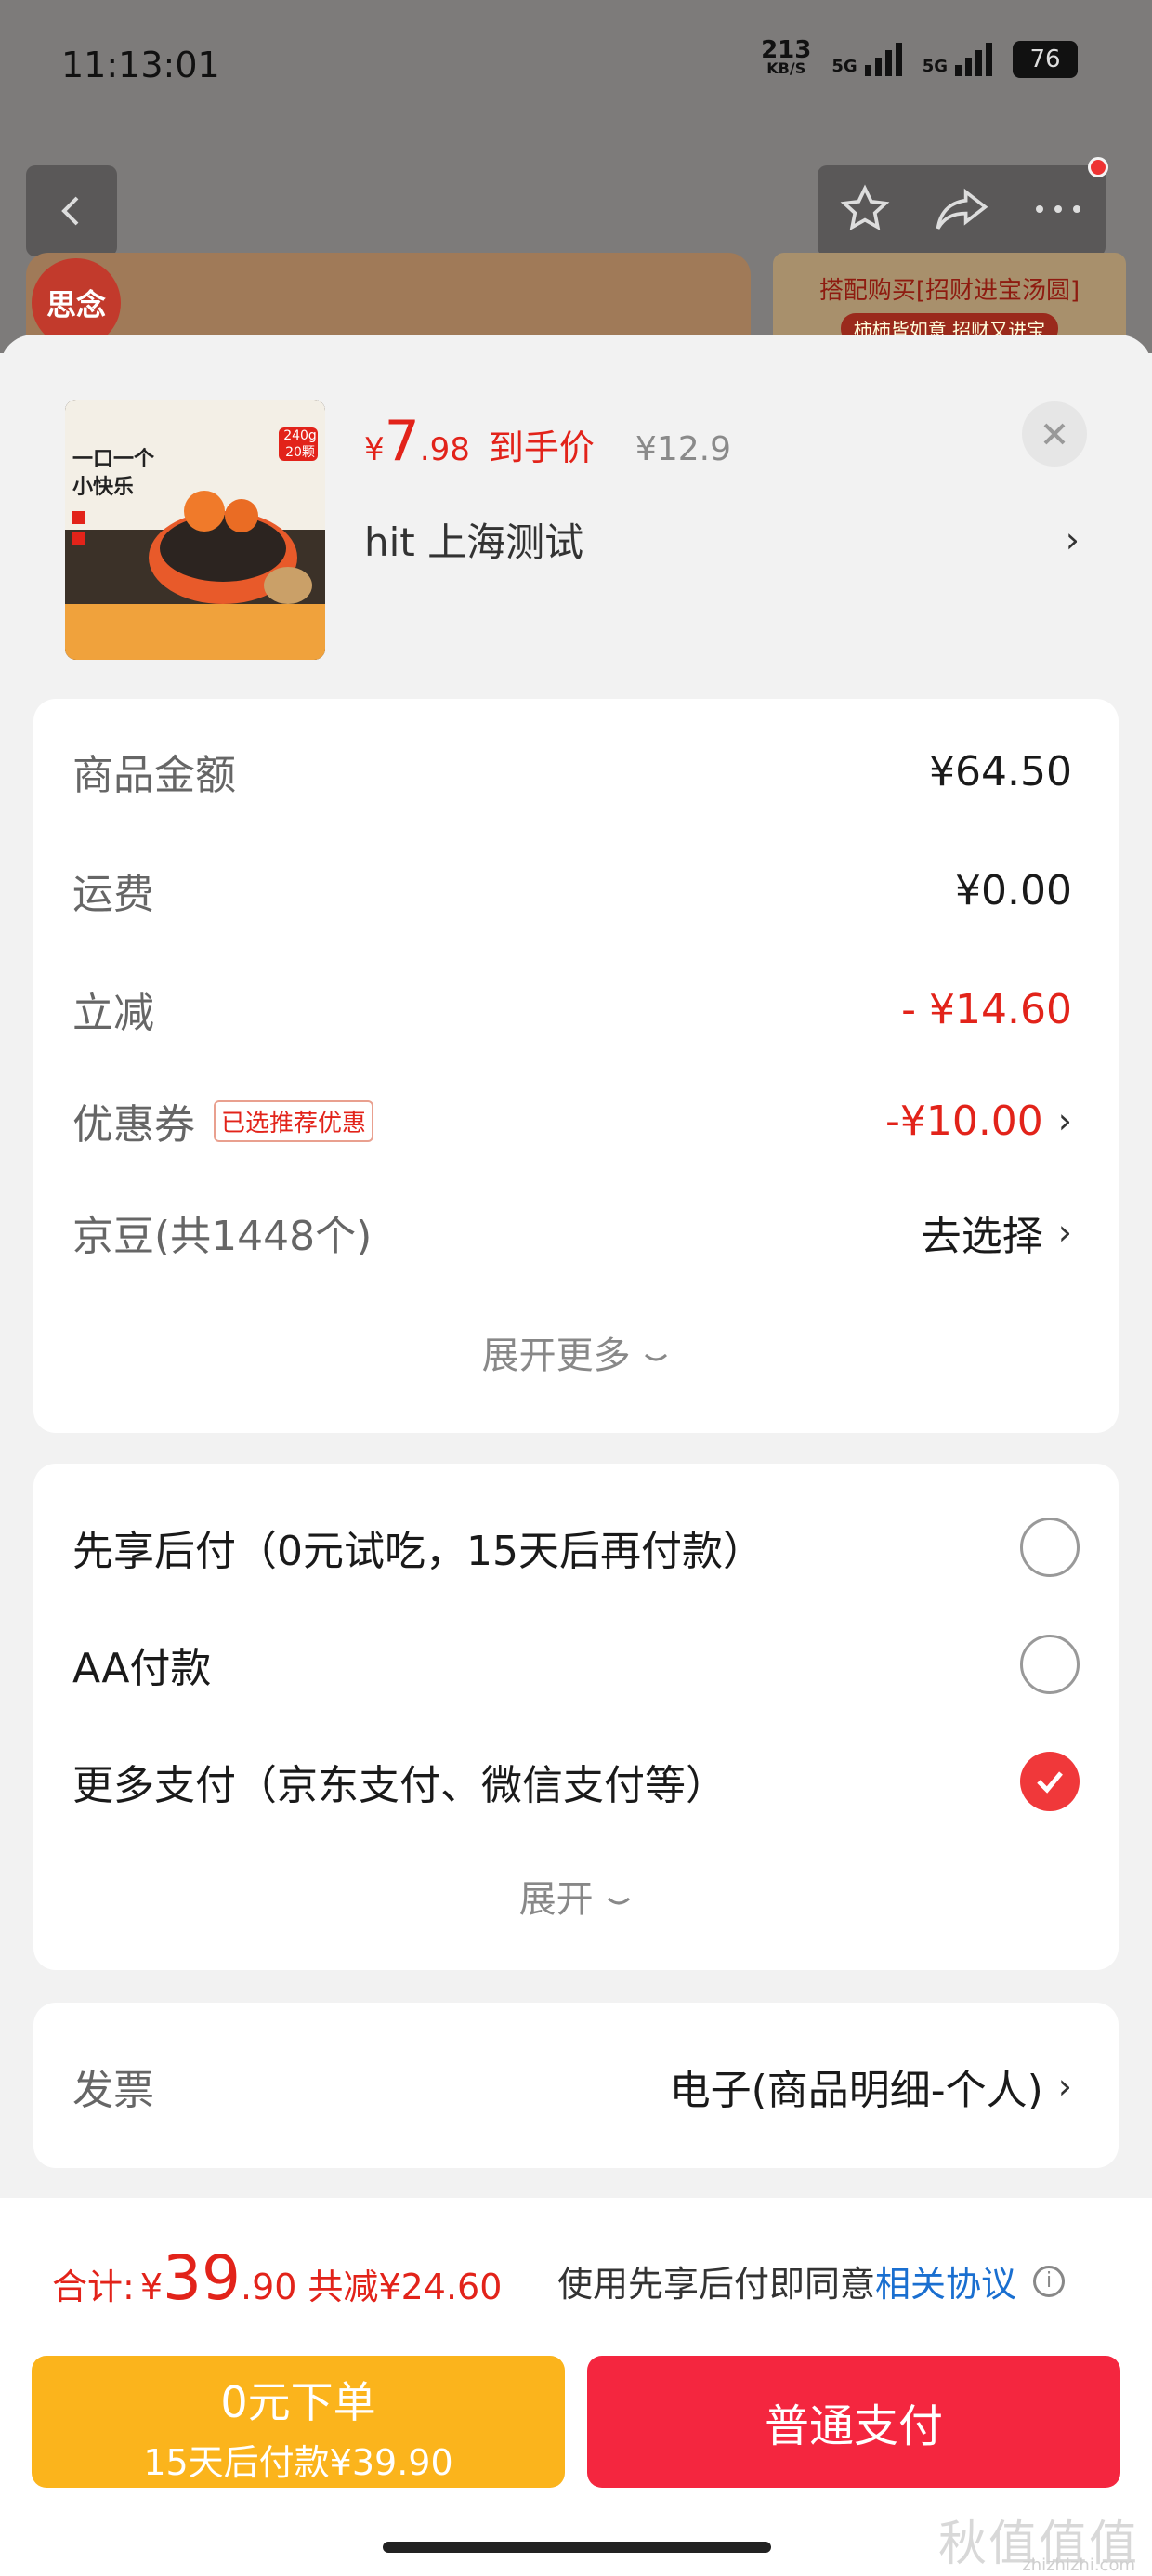 The image size is (1152, 2576). Describe the element at coordinates (576, 69) in the screenshot. I see `status-bar: 11:13:01 213 KB/S 5G 5G 76` at that location.